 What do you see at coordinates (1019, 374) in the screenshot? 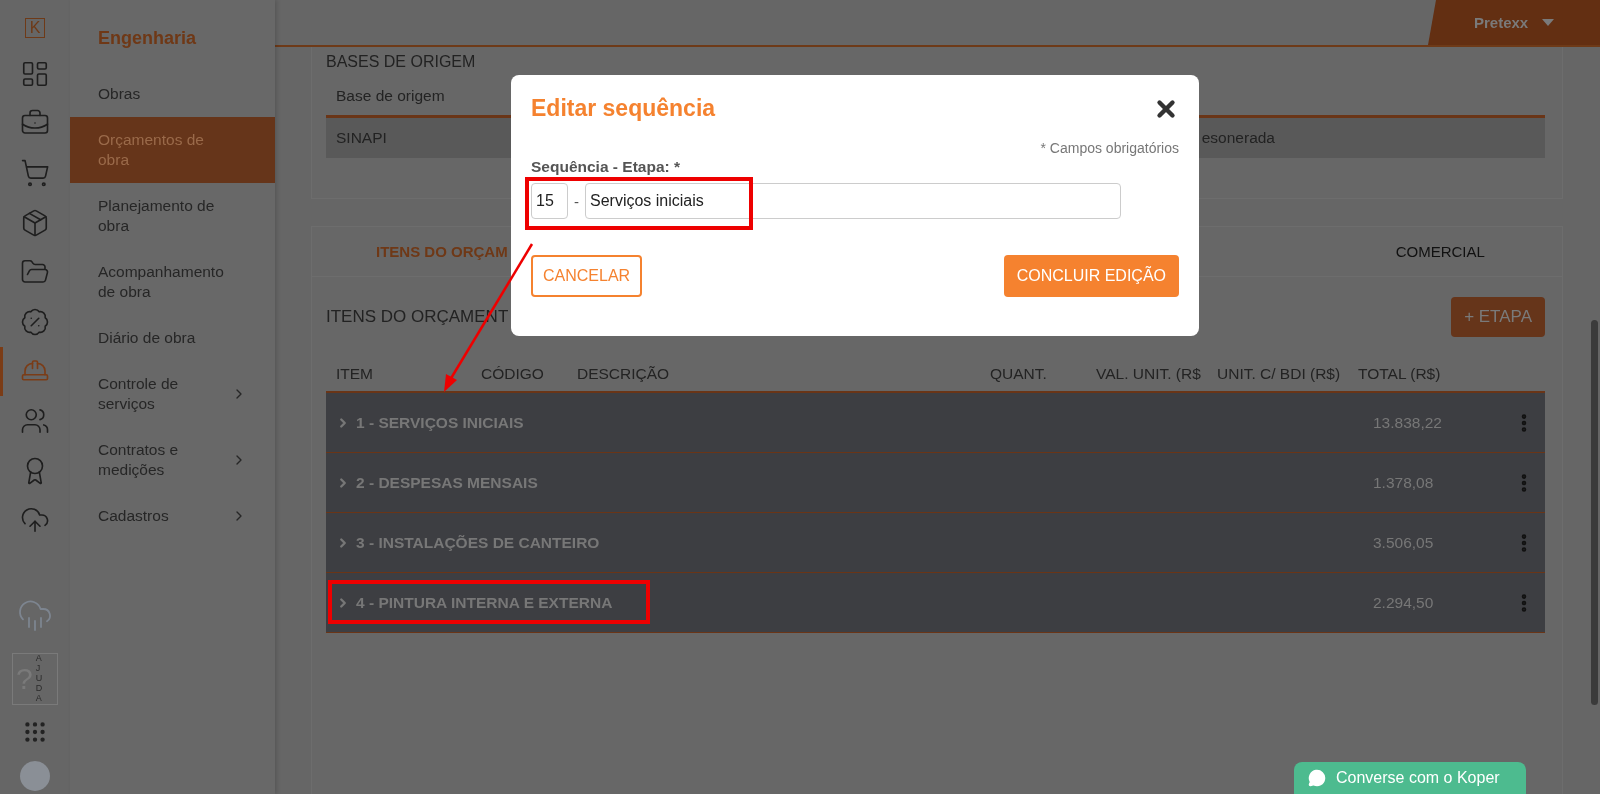
I see `column-header: QUANT.` at bounding box center [1019, 374].